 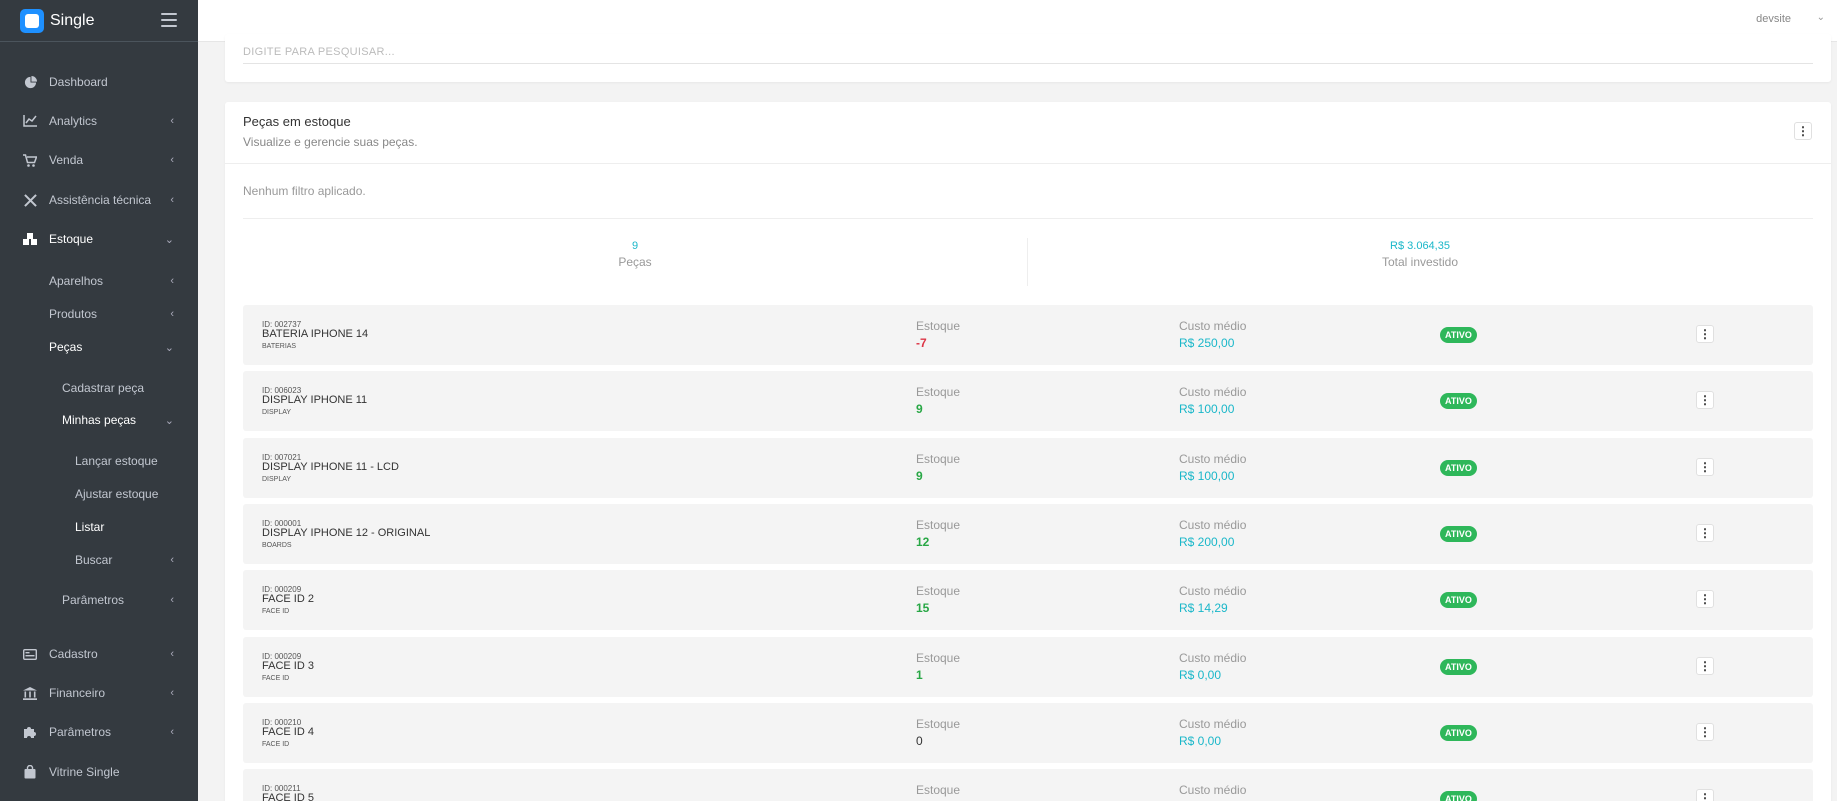 I want to click on stat-value: 9, so click(x=635, y=246).